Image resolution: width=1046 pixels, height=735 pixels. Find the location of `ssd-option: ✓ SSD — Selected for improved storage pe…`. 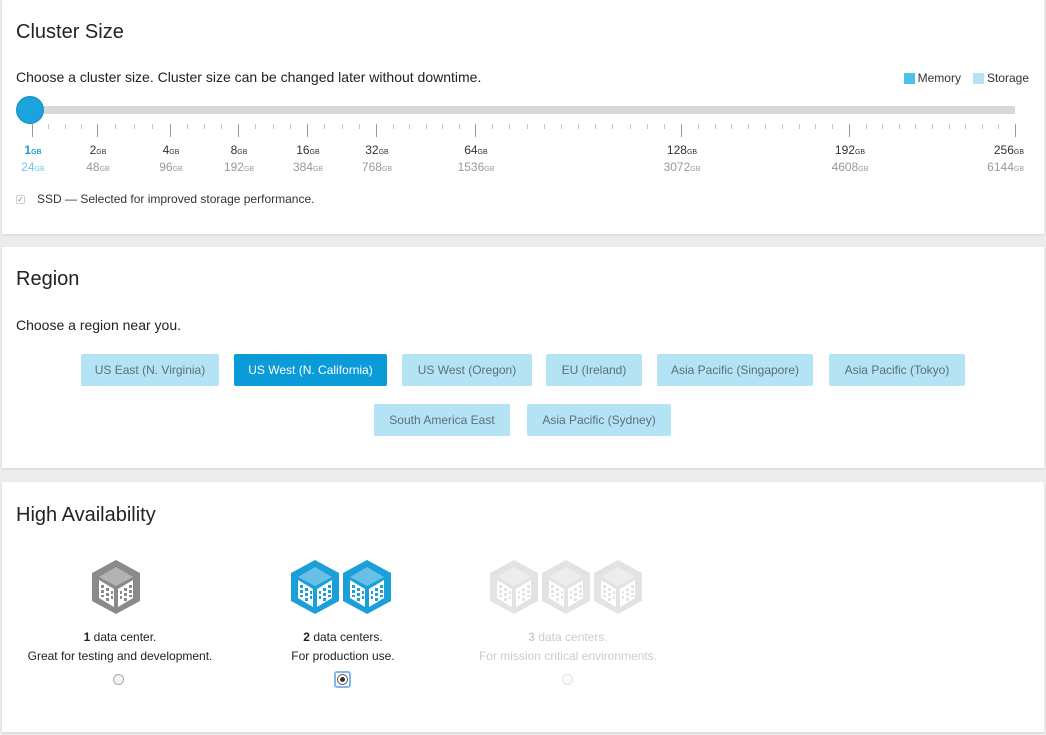

ssd-option: ✓ SSD — Selected for improved storage pe… is located at coordinates (165, 199).